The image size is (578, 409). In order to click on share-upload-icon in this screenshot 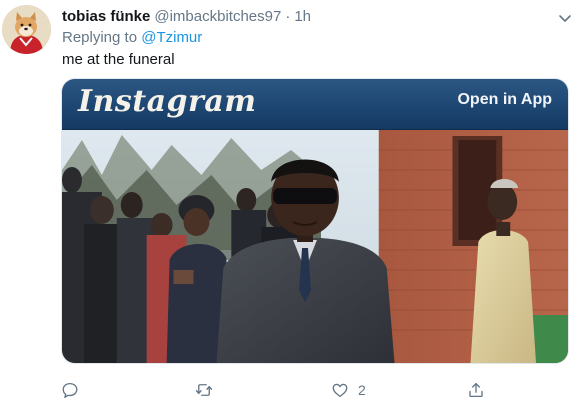, I will do `click(476, 390)`.